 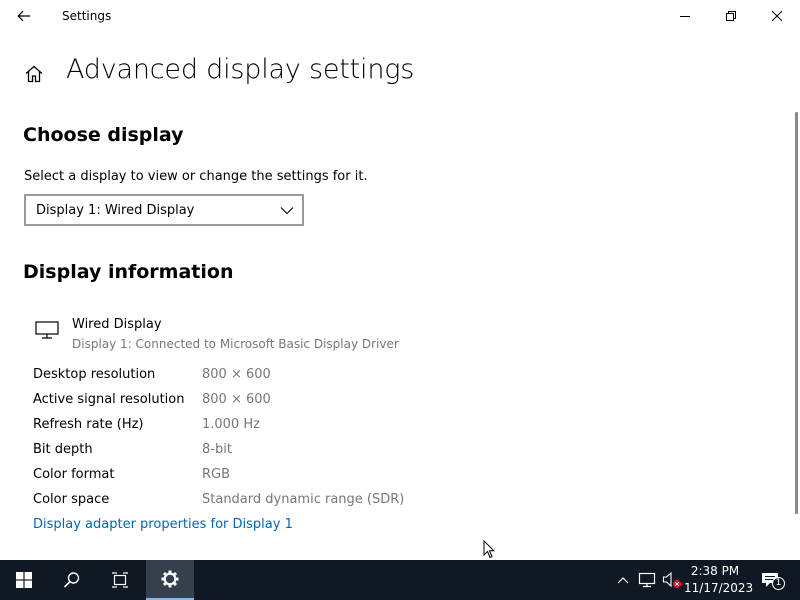 What do you see at coordinates (128, 272) in the screenshot?
I see `display-information-heading: Display information` at bounding box center [128, 272].